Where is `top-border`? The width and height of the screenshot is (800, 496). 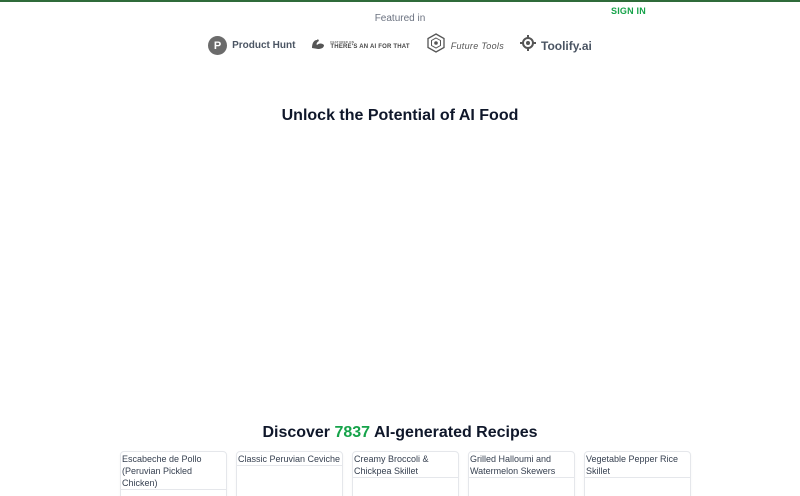
top-border is located at coordinates (400, 1).